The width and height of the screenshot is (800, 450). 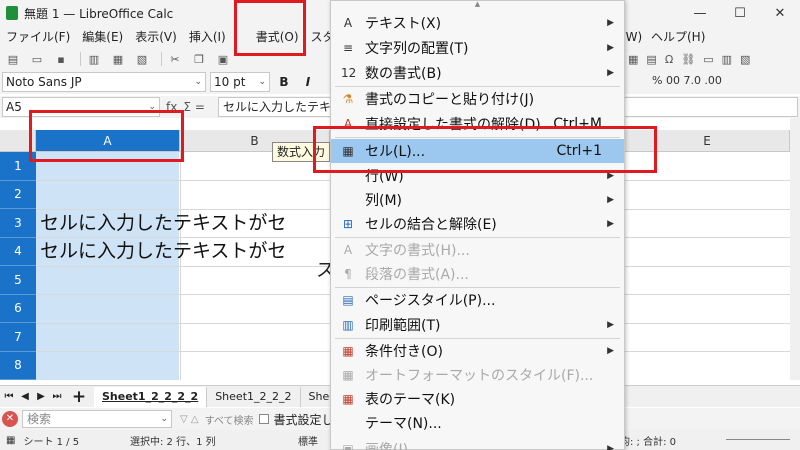 What do you see at coordinates (477, 124) in the screenshot?
I see `menu-item-clear-direct-formatting: A 直接設定した書式の解除(D) Ctrl+M` at bounding box center [477, 124].